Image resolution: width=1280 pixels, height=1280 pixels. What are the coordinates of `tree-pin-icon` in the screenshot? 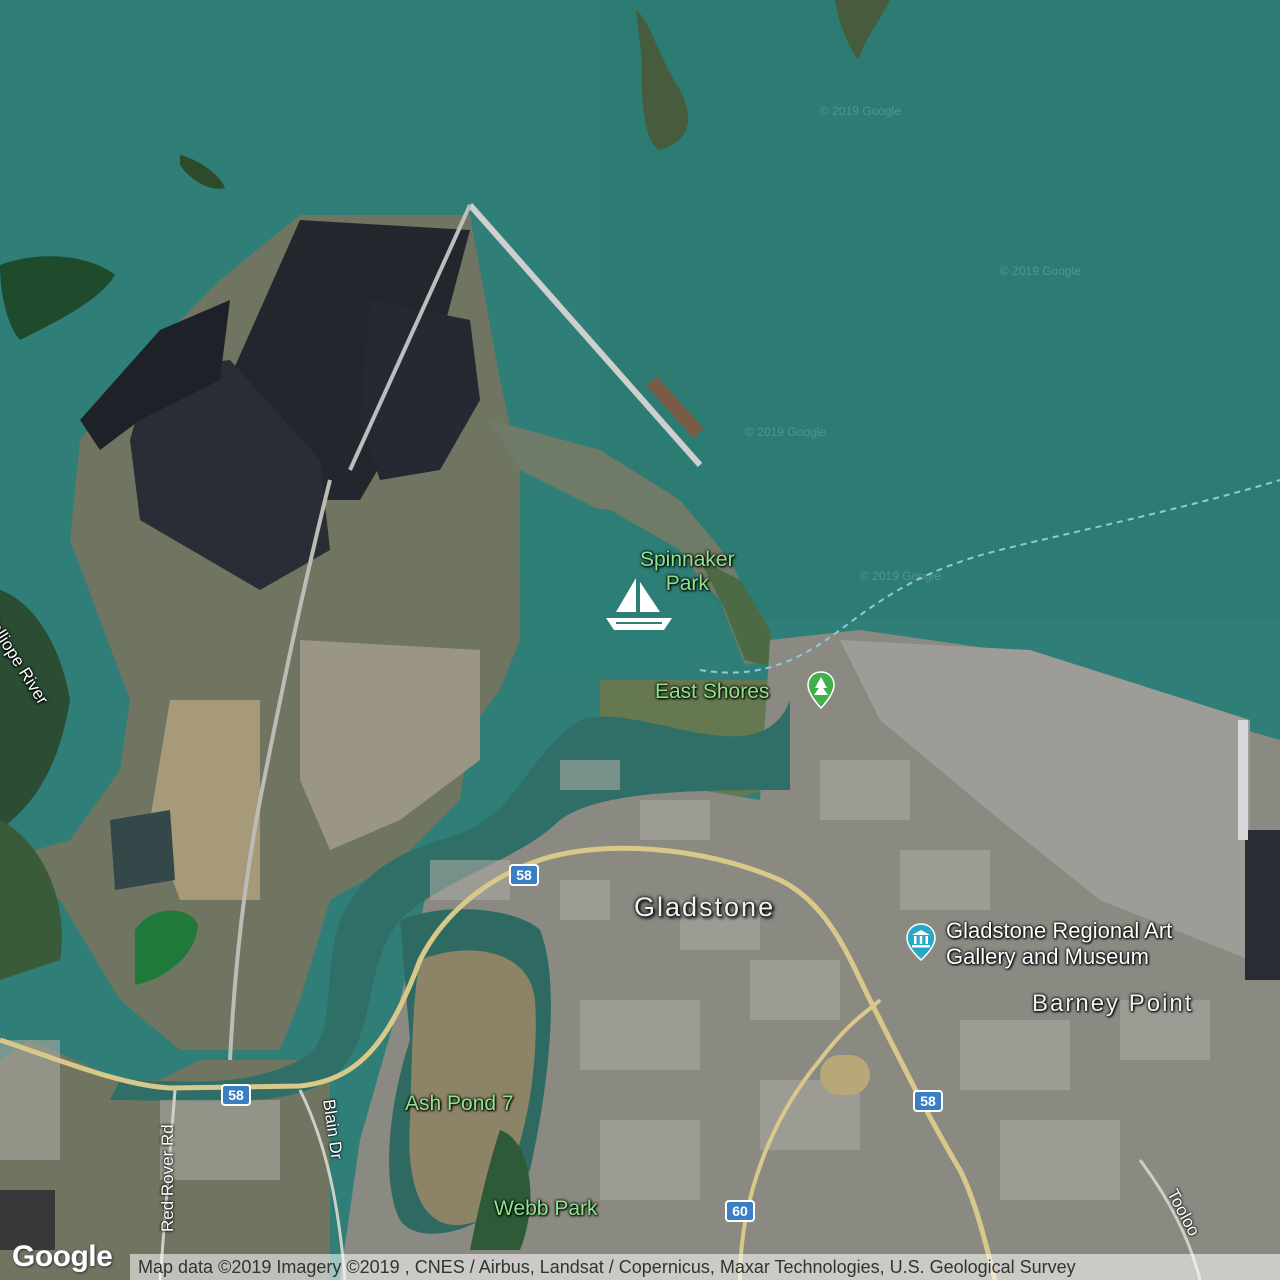 It's located at (821, 690).